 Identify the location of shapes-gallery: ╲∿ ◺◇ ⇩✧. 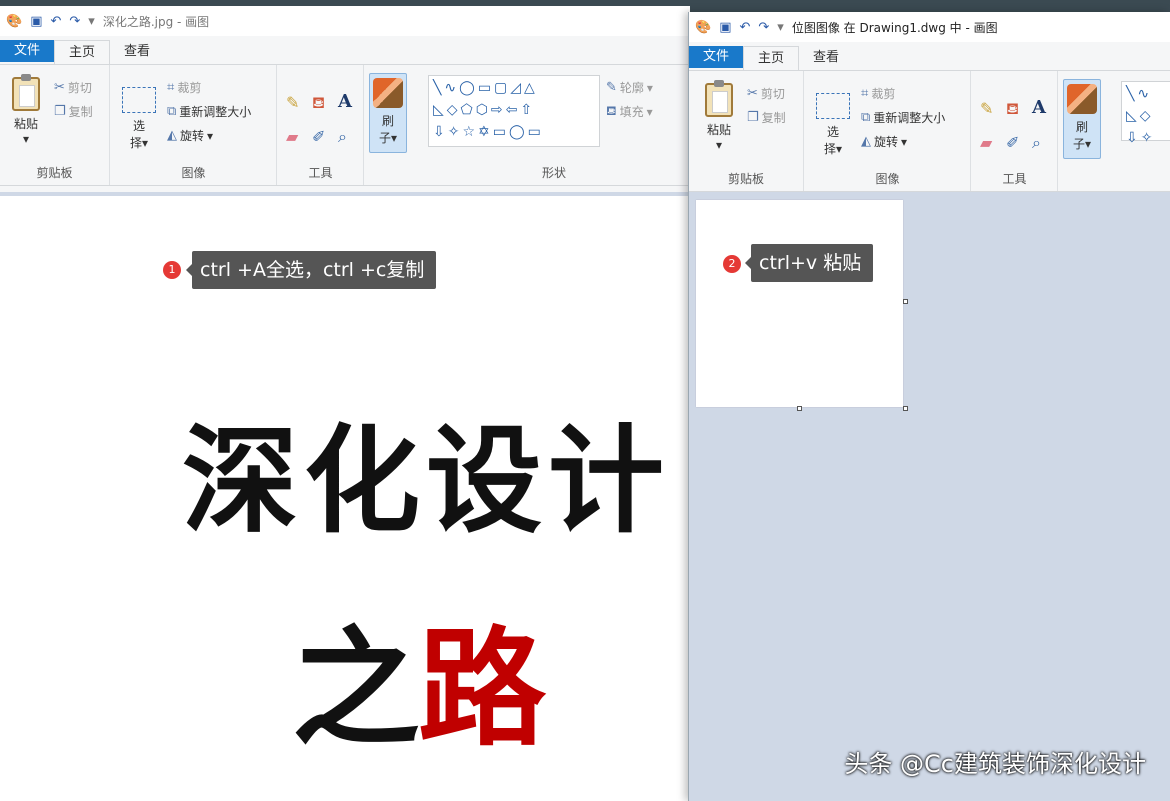
(1145, 113).